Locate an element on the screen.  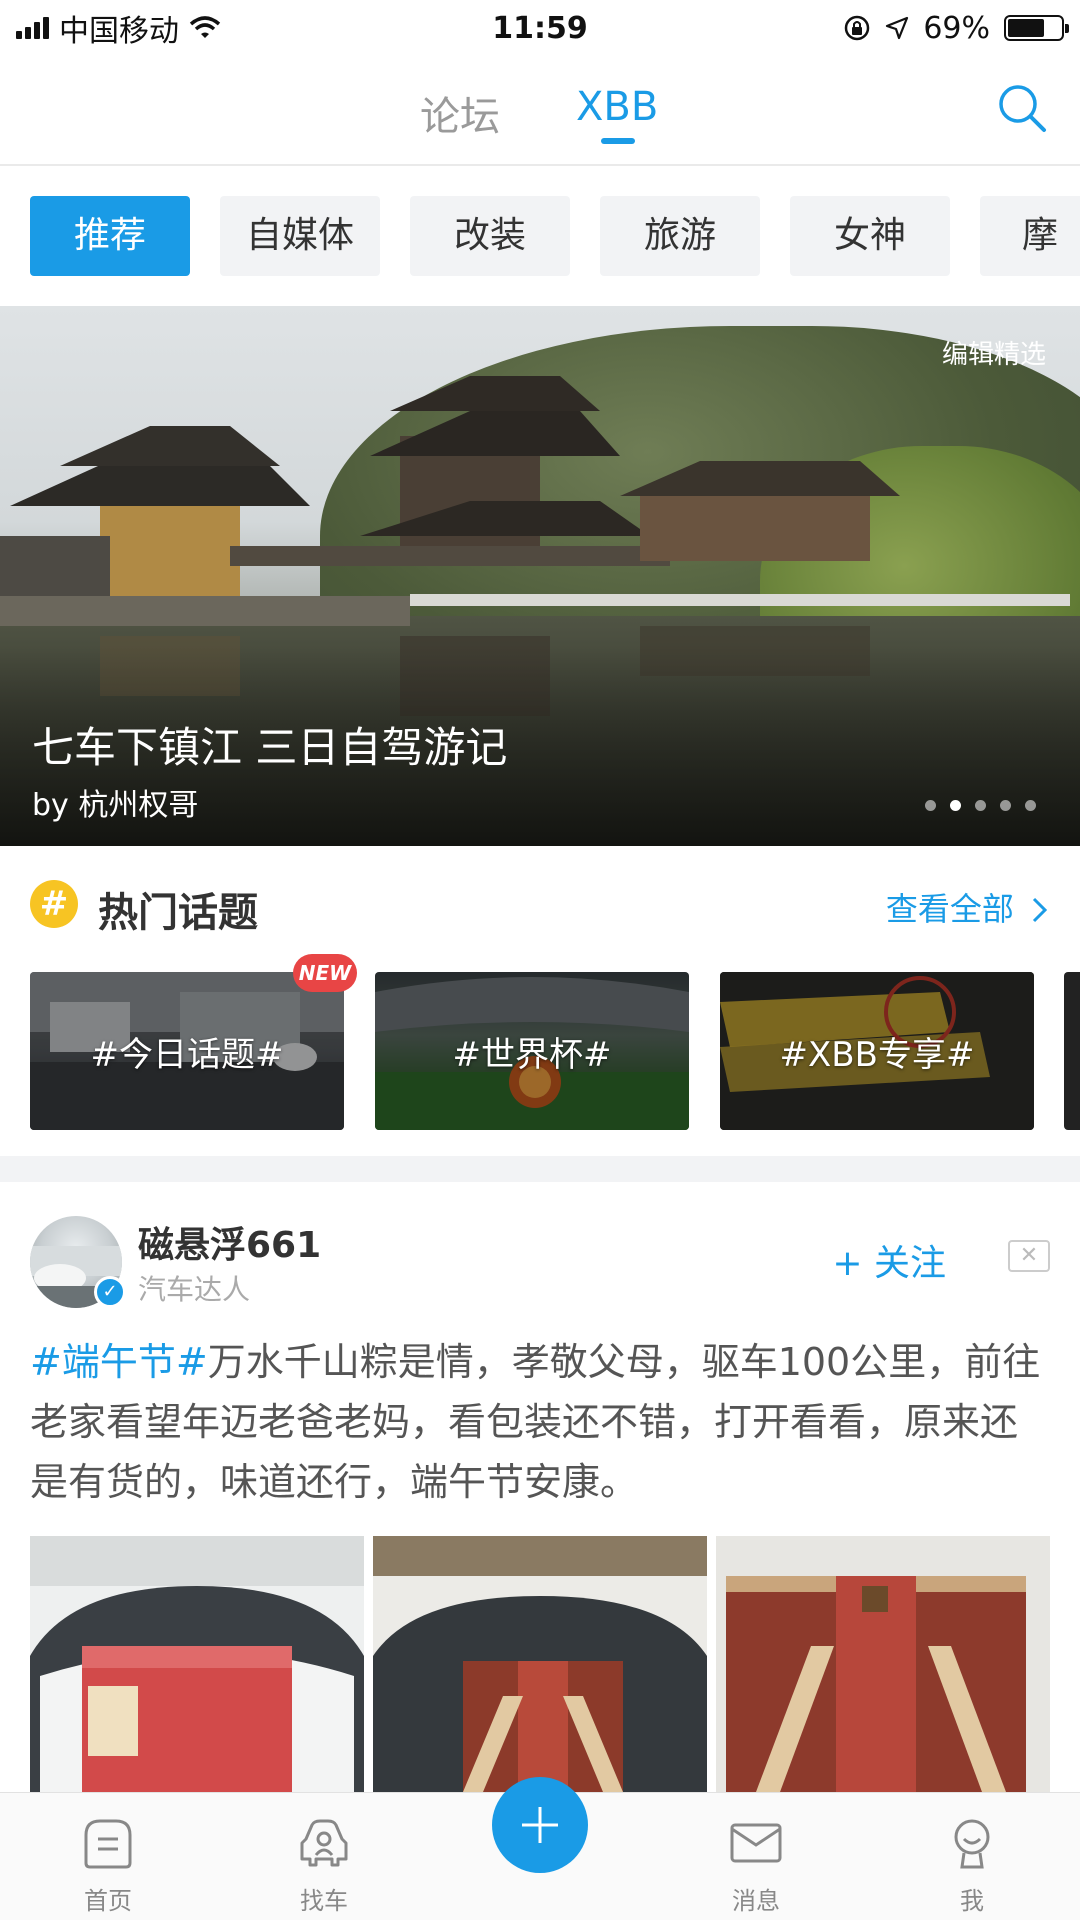
photo-car-basket is located at coordinates (540, 1664).